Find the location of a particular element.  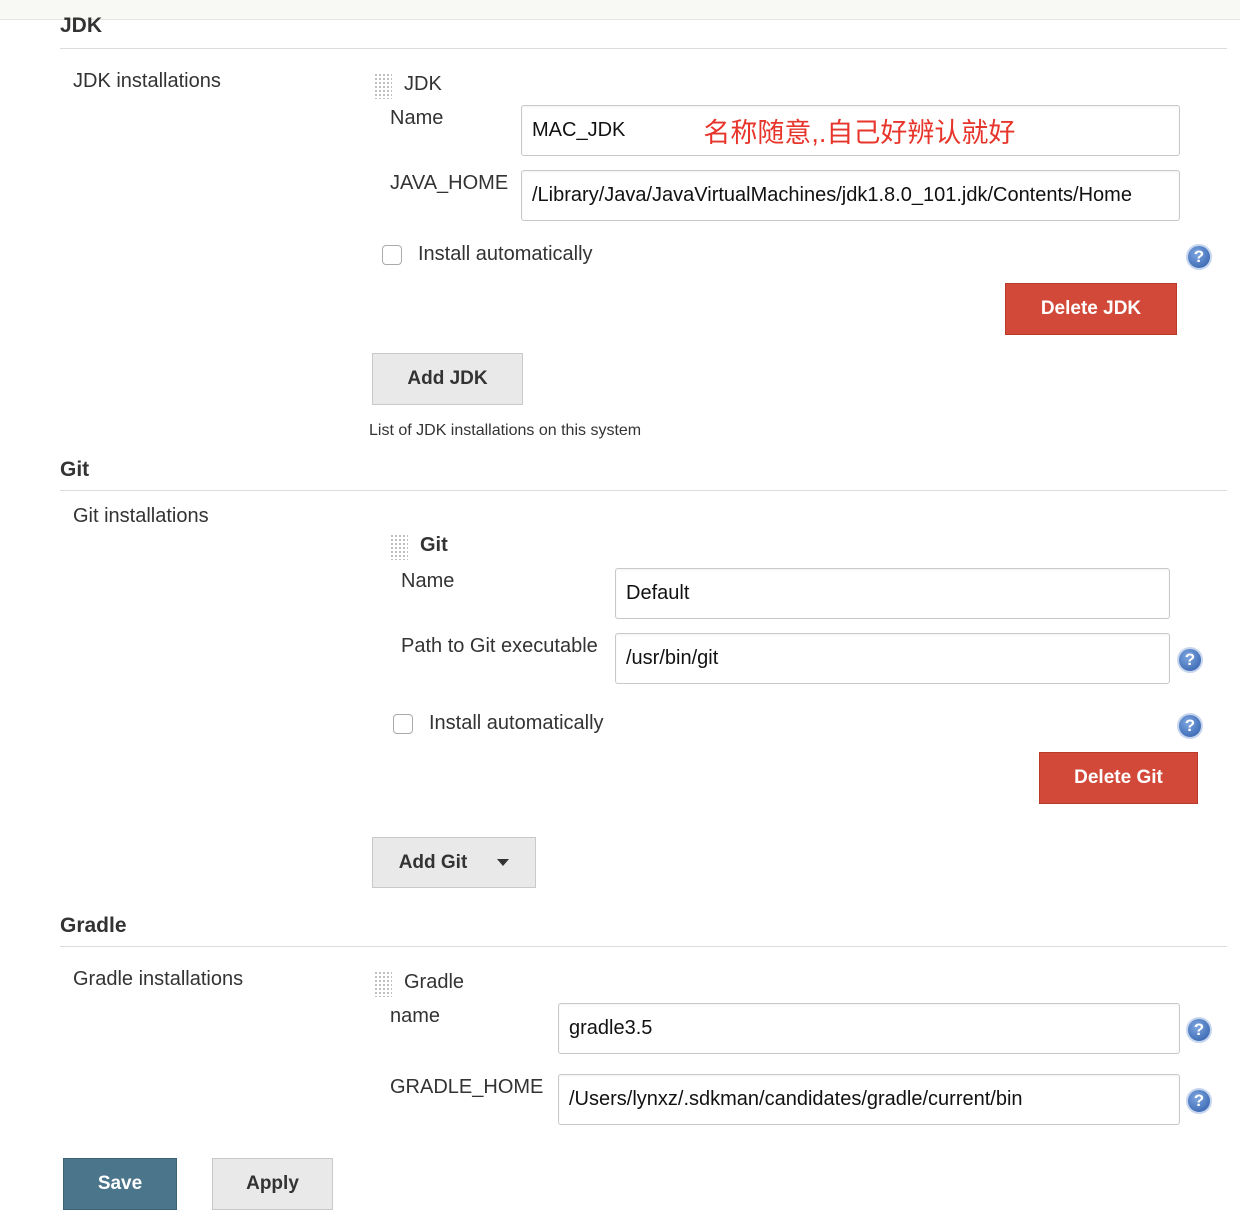

jdk-name-value: MAC_JDK is located at coordinates (579, 130).